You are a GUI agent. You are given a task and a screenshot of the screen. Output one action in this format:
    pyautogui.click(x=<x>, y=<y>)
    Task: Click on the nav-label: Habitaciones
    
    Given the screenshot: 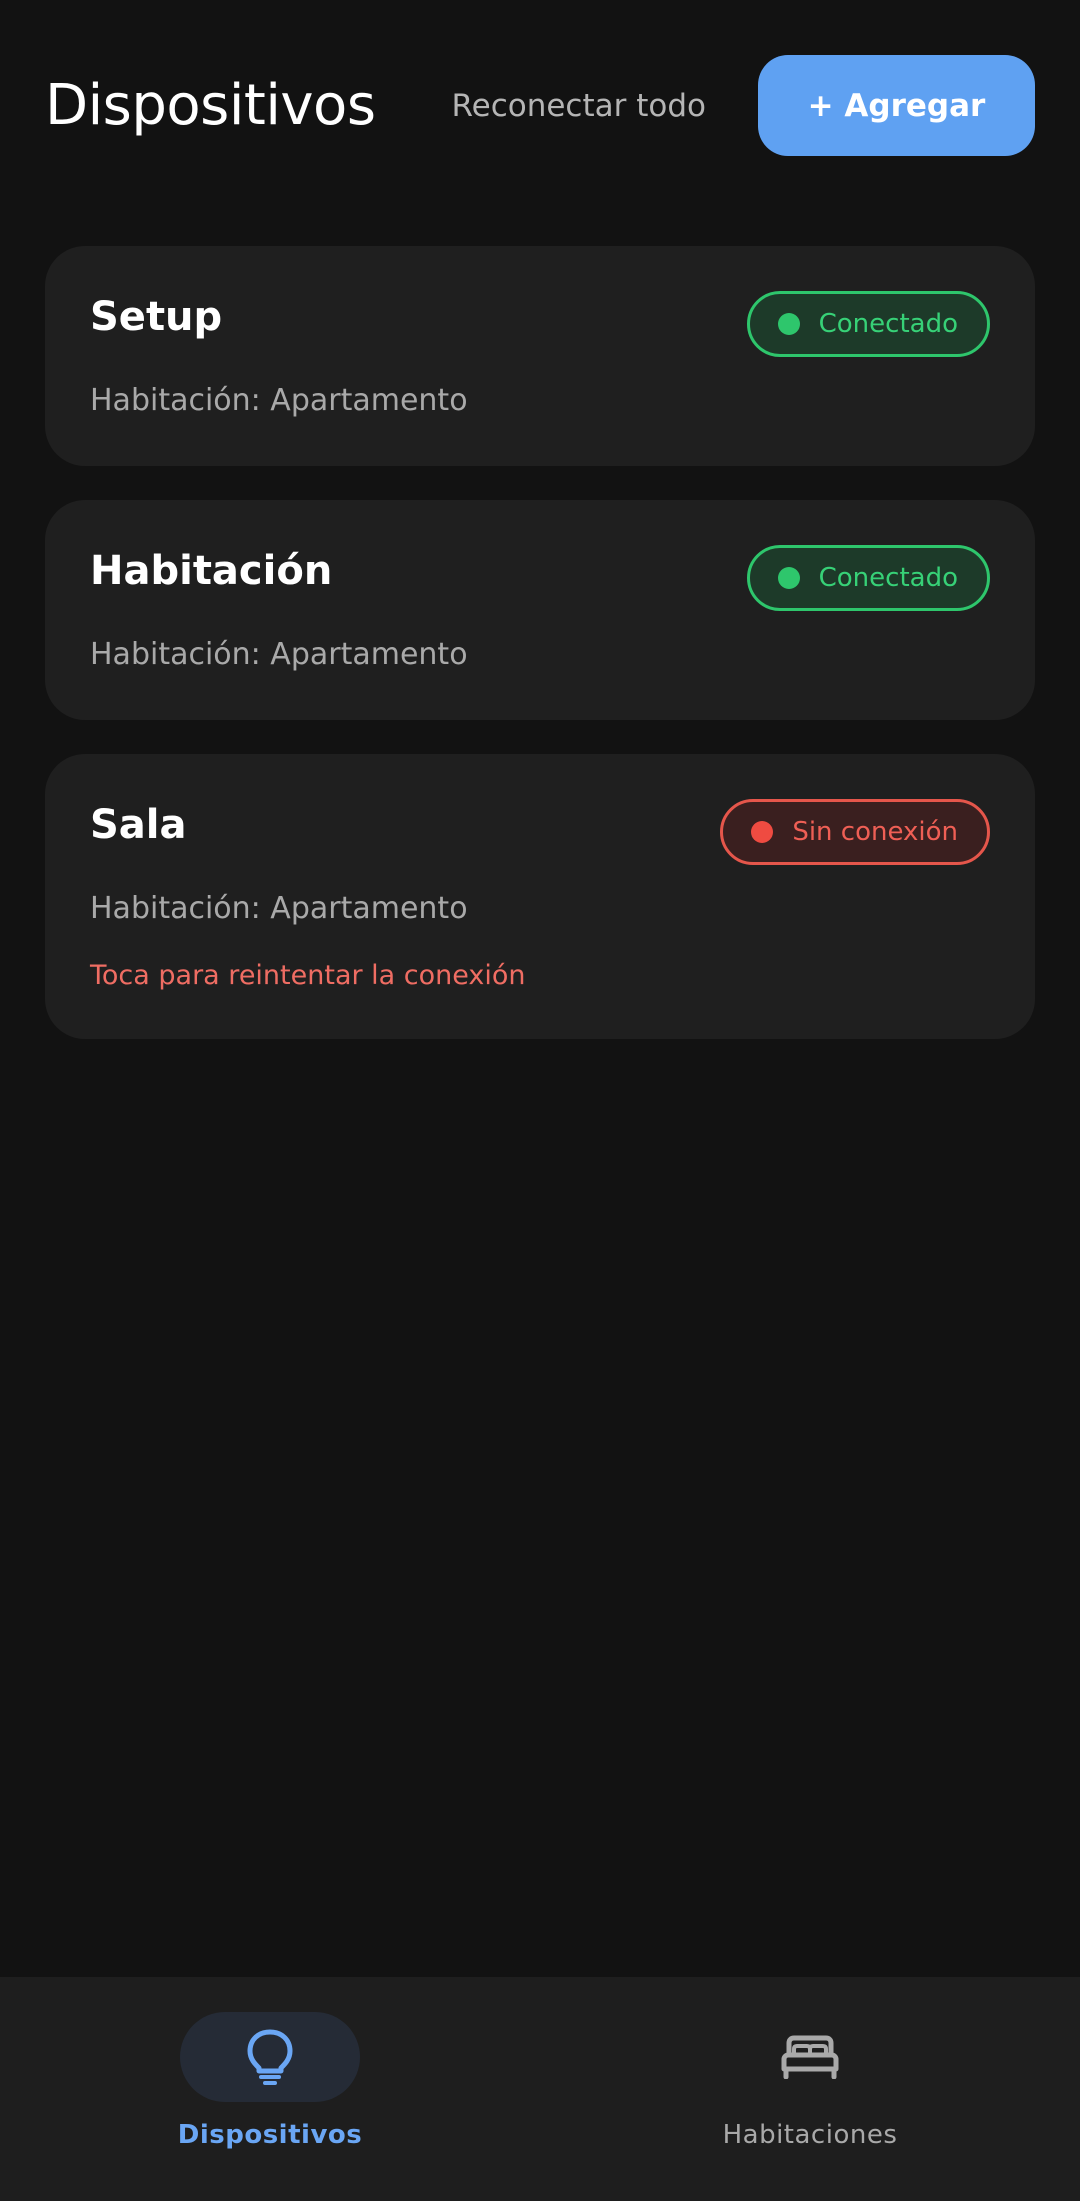 What is the action you would take?
    pyautogui.click(x=810, y=2135)
    